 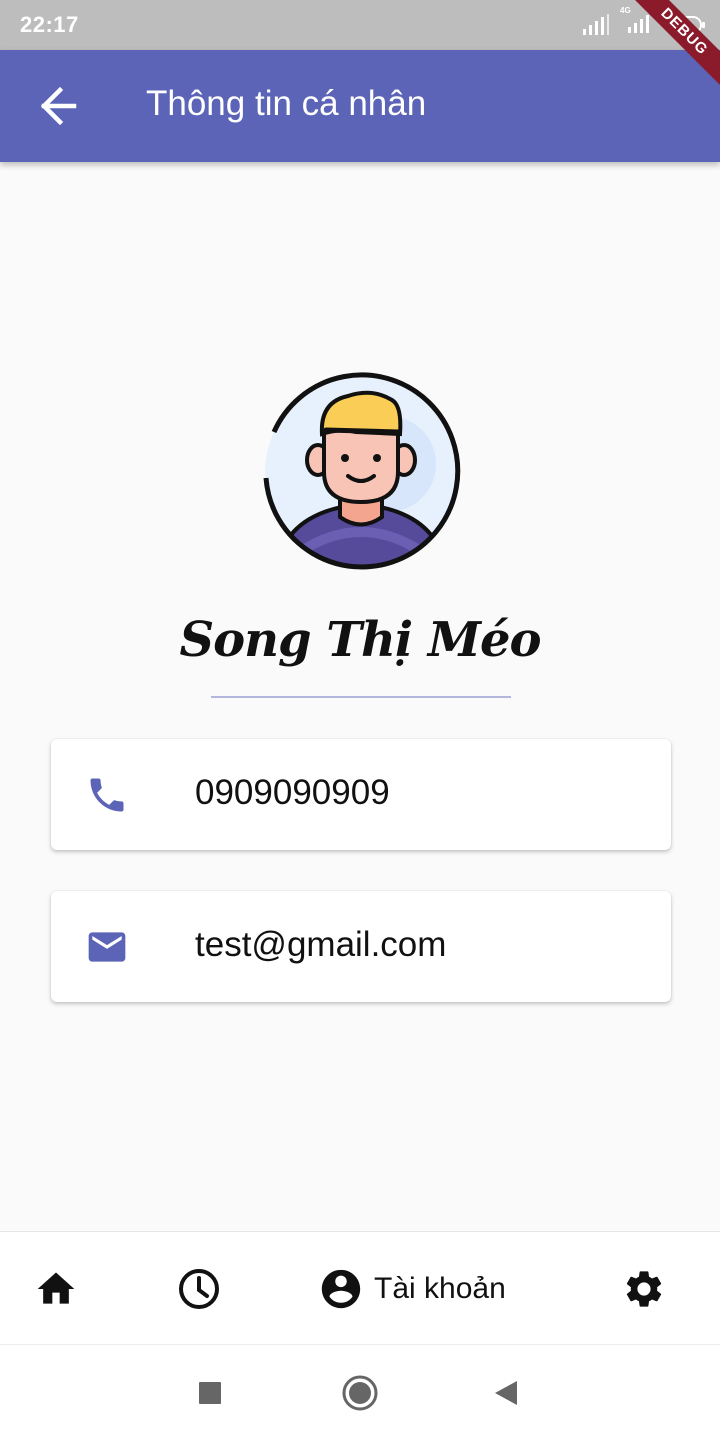 What do you see at coordinates (361, 697) in the screenshot?
I see `name-divider` at bounding box center [361, 697].